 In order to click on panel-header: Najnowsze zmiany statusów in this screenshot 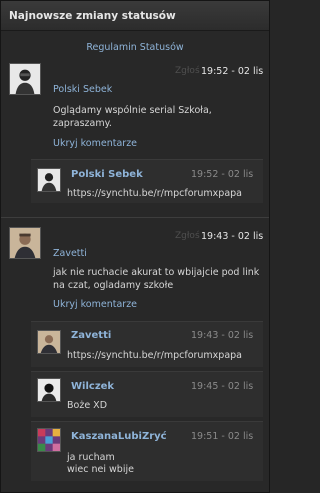, I will do `click(135, 16)`.